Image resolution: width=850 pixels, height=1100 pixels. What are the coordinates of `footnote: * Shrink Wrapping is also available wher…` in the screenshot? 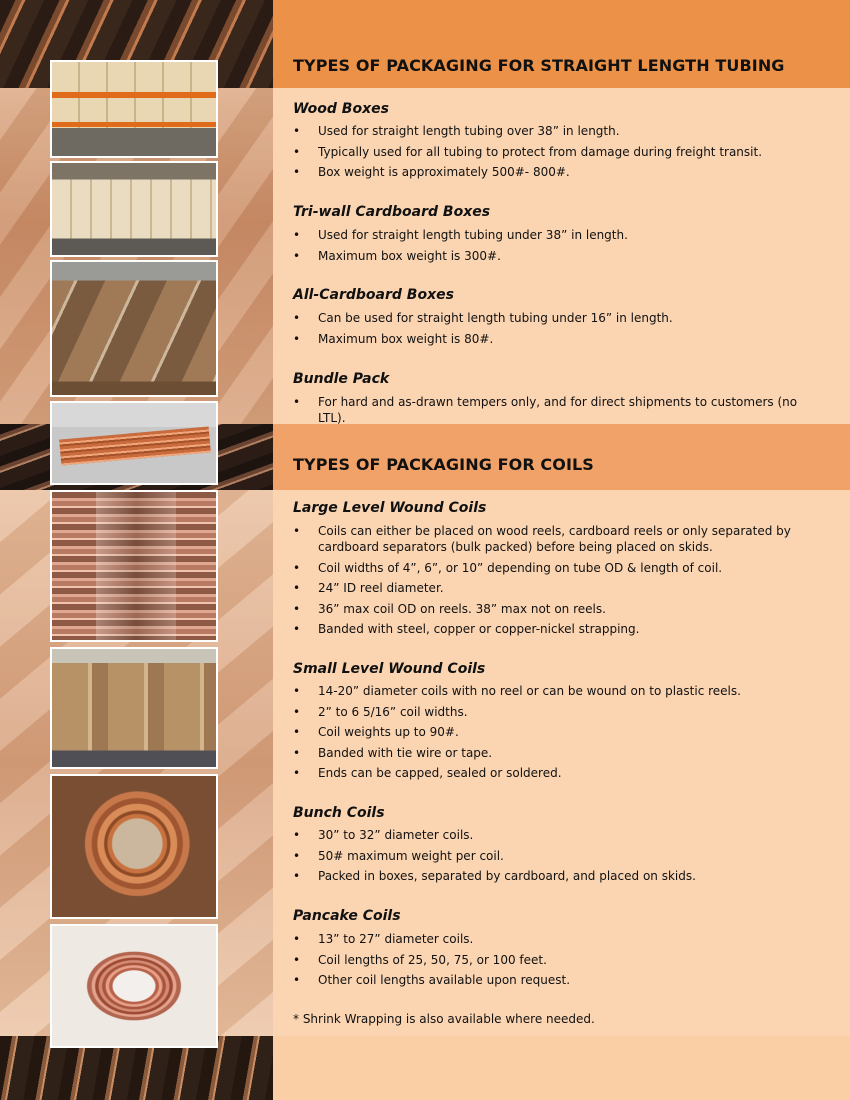 It's located at (444, 1019).